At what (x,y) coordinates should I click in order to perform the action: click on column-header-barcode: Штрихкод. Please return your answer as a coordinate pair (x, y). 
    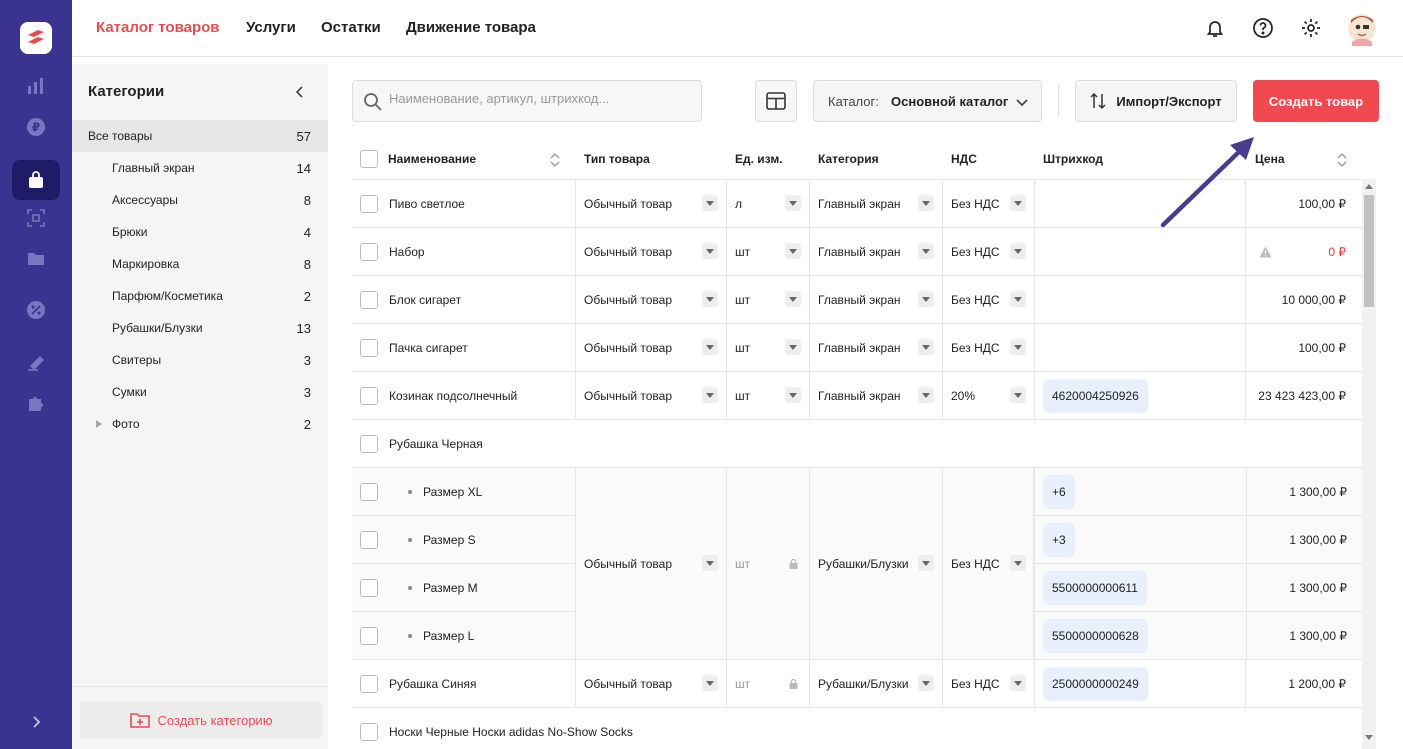
    Looking at the image, I should click on (1073, 159).